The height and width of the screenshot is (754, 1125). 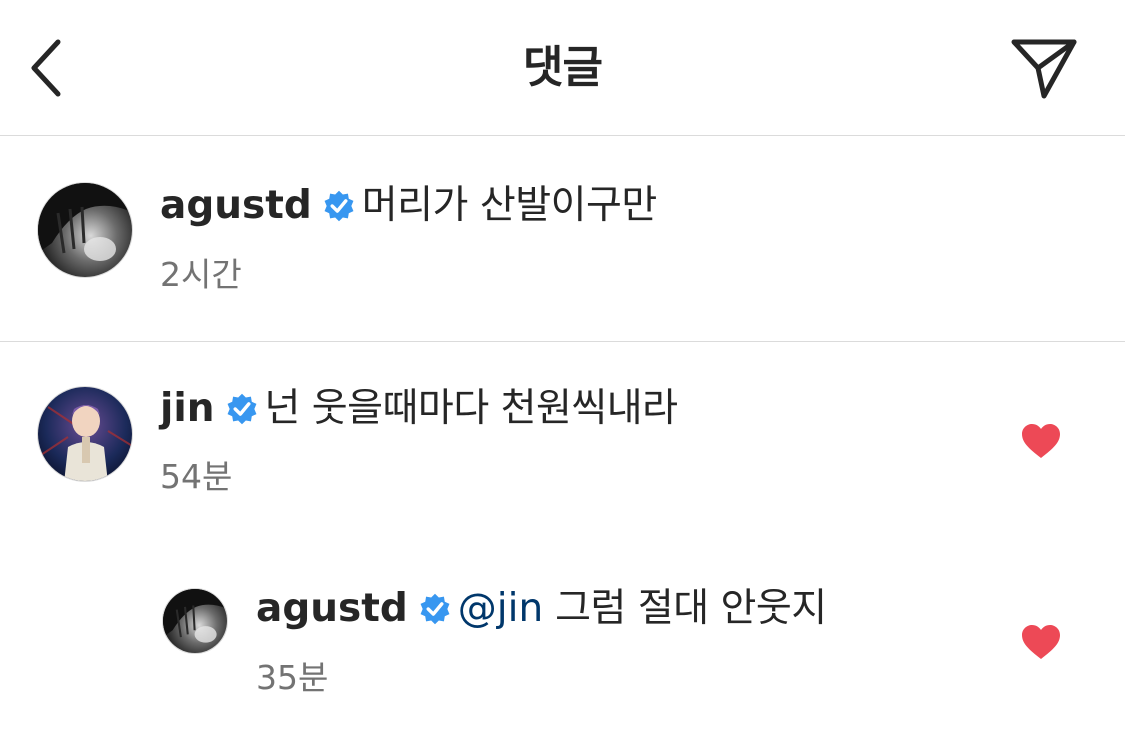 I want to click on comment-text: 넌 웃을때마다 천원씩내라, so click(x=471, y=408).